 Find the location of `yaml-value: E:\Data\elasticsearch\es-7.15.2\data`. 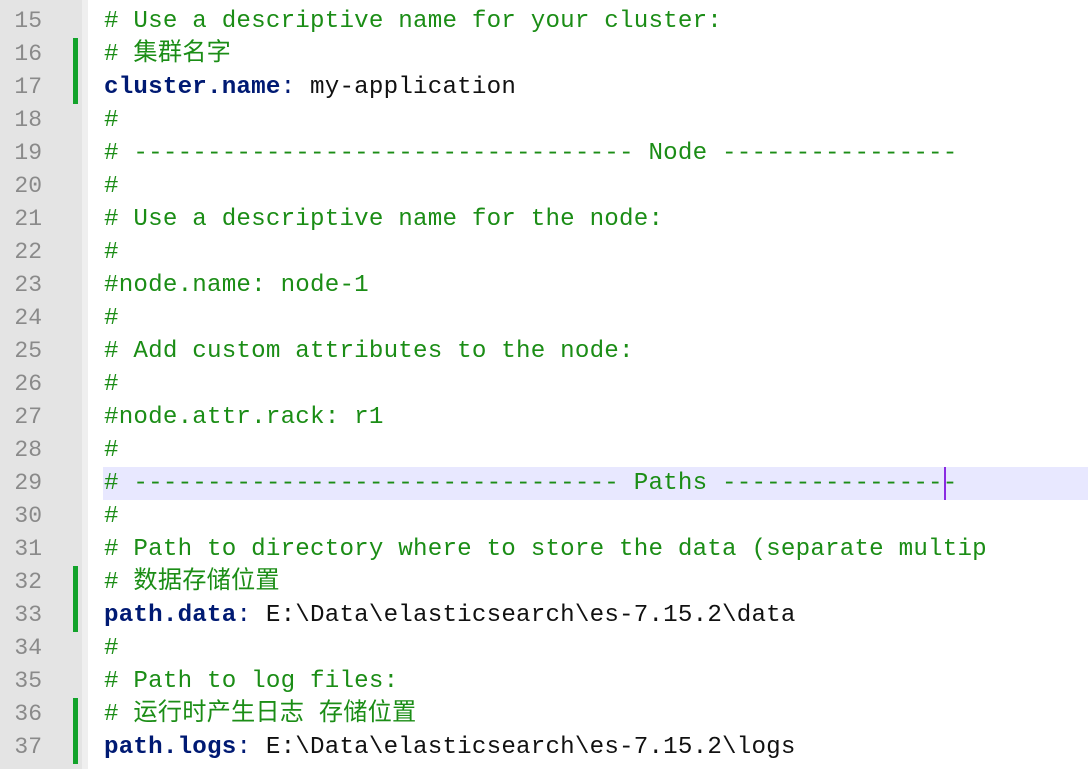

yaml-value: E:\Data\elasticsearch\es-7.15.2\data is located at coordinates (530, 615).